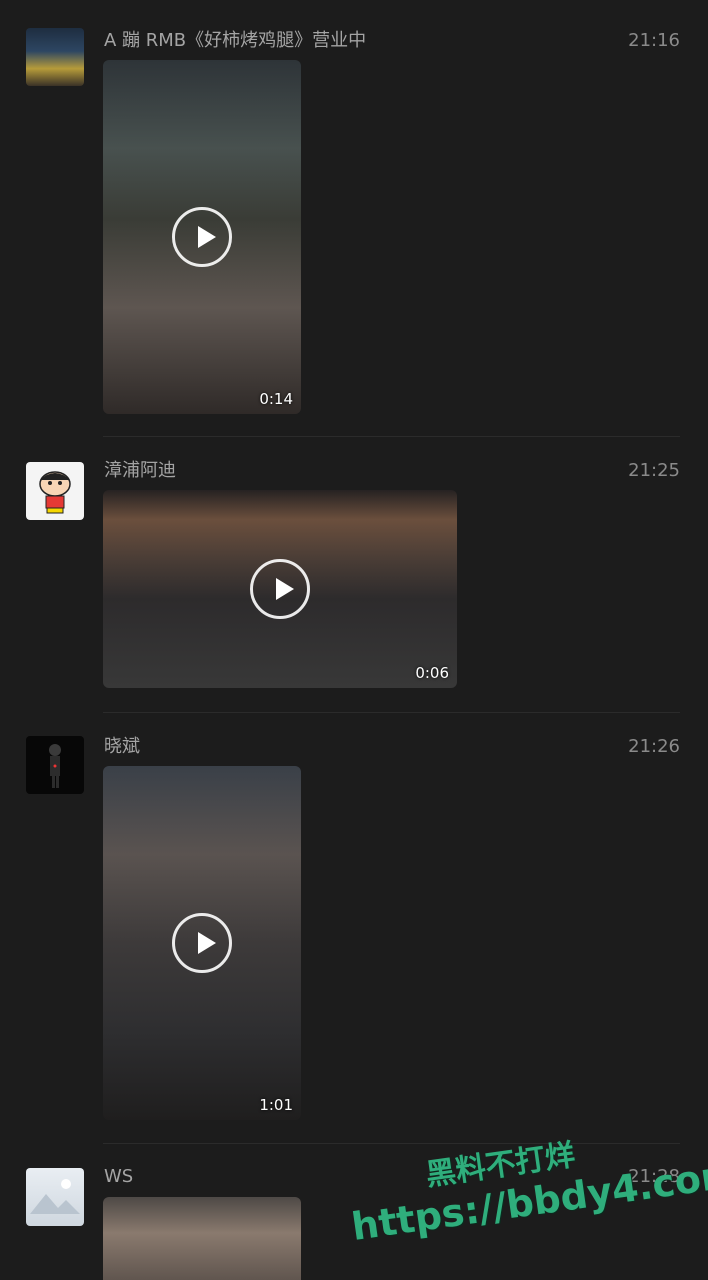  I want to click on timestamp: 21:16, so click(654, 40).